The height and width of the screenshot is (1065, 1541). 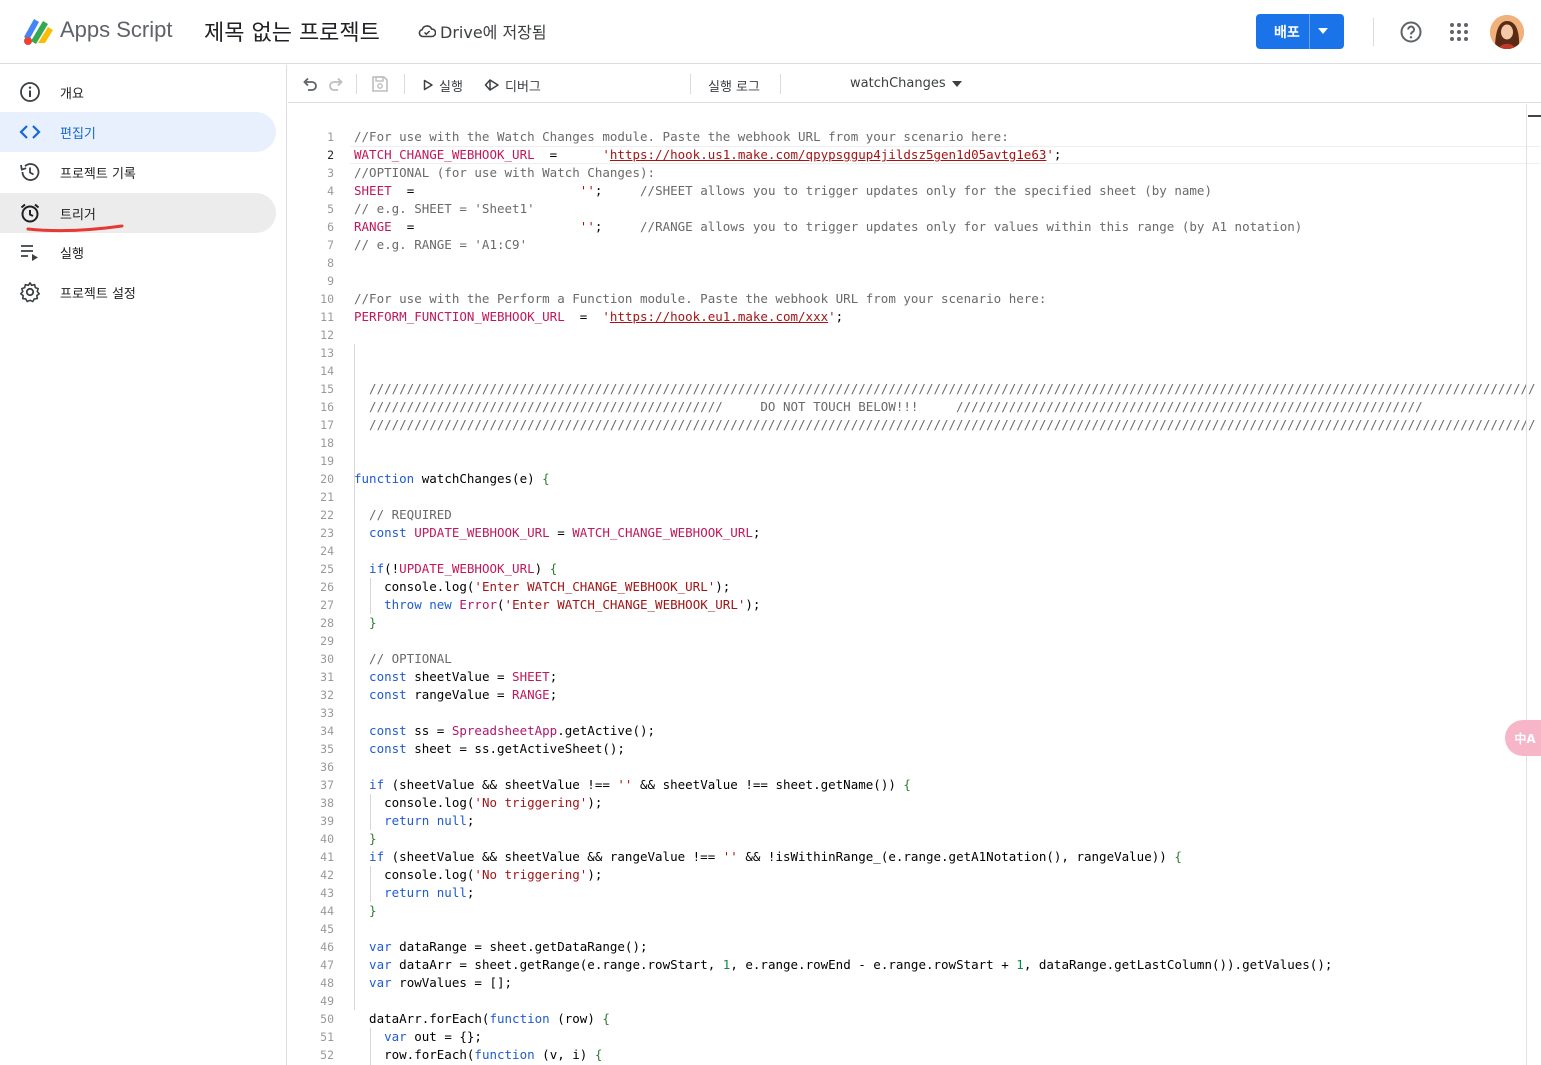 What do you see at coordinates (734, 85) in the screenshot?
I see `execution-log-button: 실행 로그` at bounding box center [734, 85].